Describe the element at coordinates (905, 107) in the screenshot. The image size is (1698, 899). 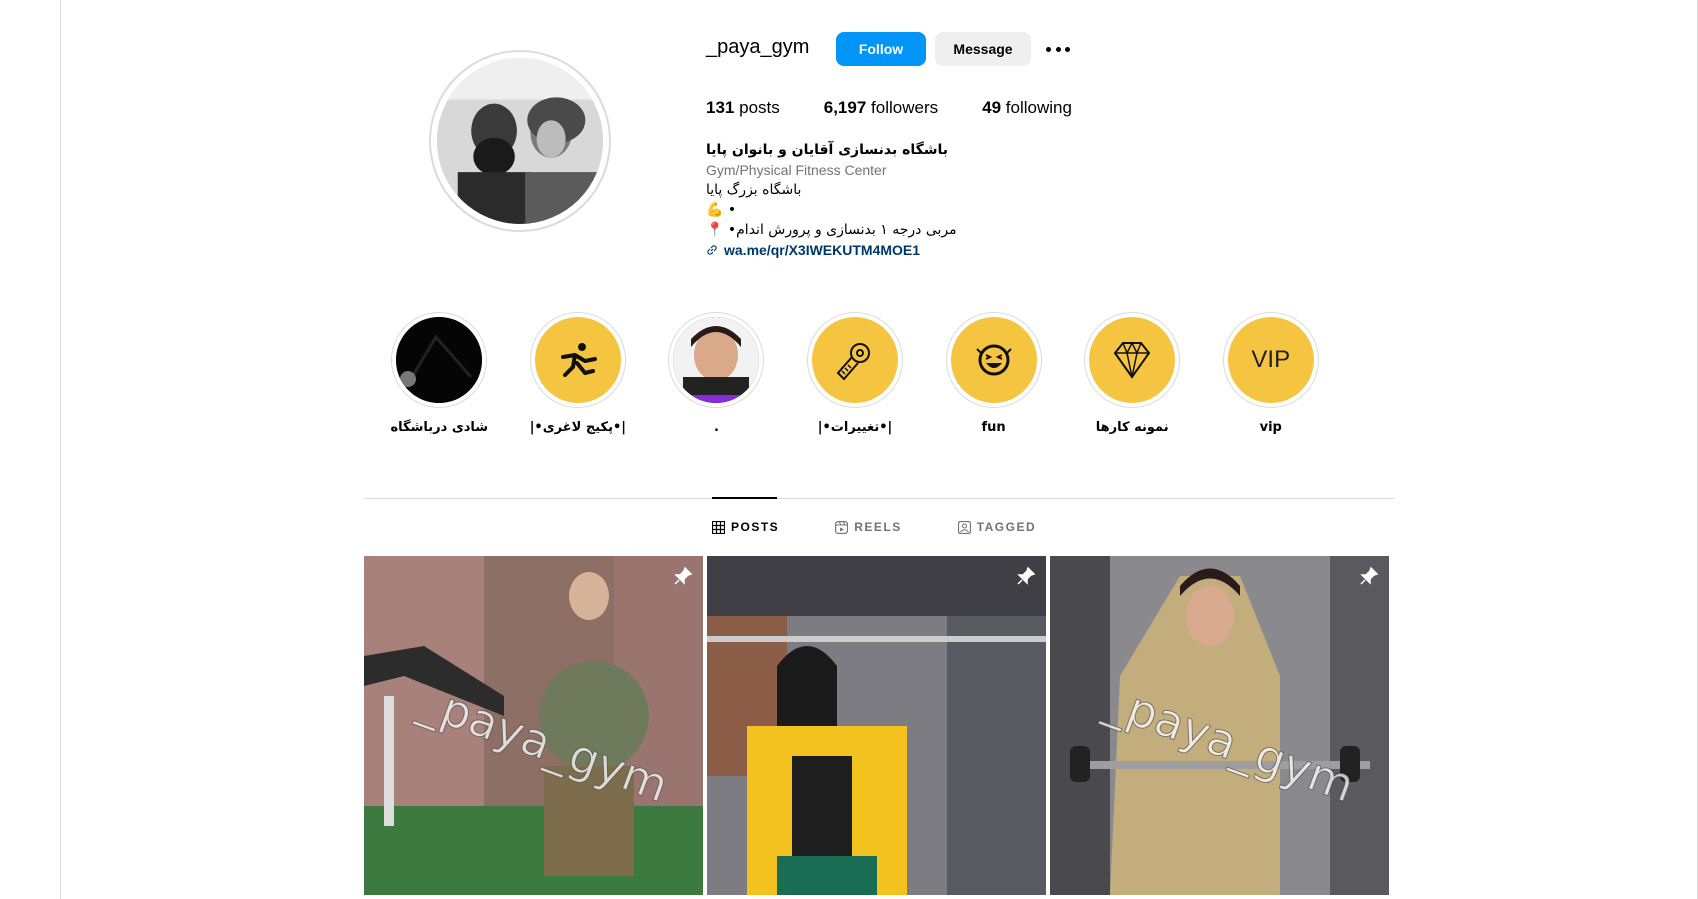
I see `followers-label: followers` at that location.